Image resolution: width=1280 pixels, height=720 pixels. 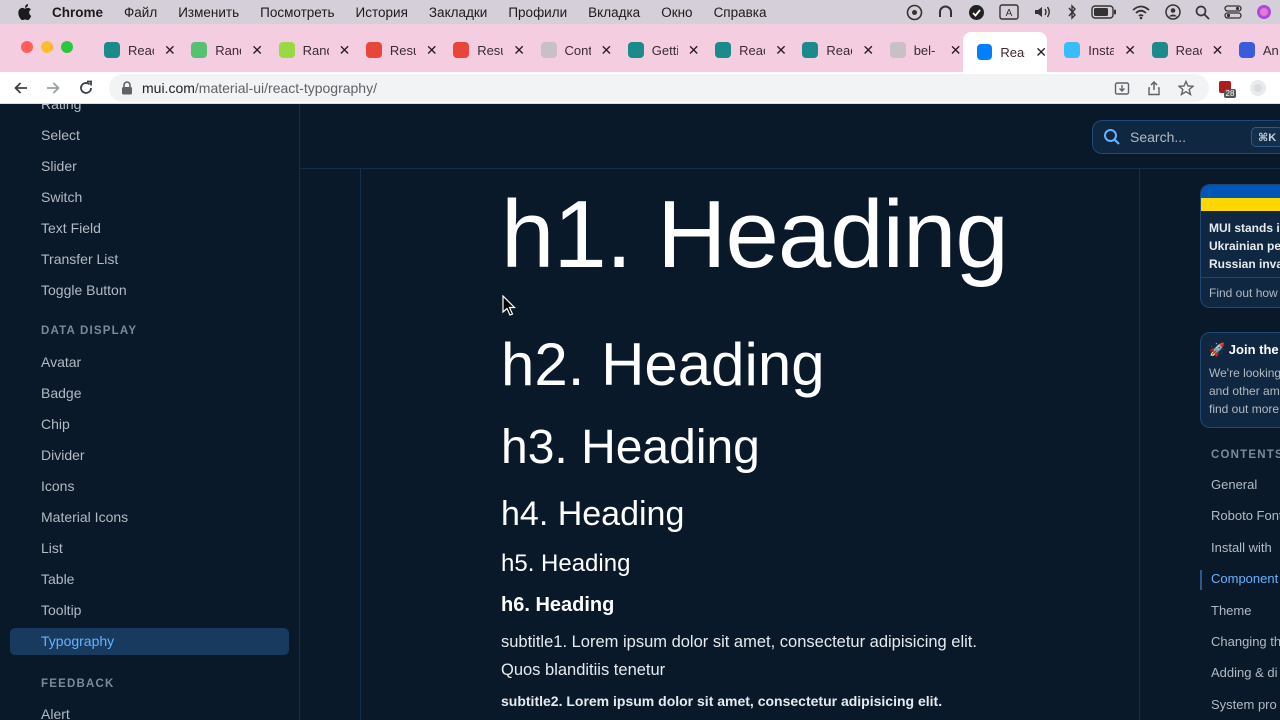 I want to click on demo-h1-heading: h1. Heading, so click(x=755, y=234).